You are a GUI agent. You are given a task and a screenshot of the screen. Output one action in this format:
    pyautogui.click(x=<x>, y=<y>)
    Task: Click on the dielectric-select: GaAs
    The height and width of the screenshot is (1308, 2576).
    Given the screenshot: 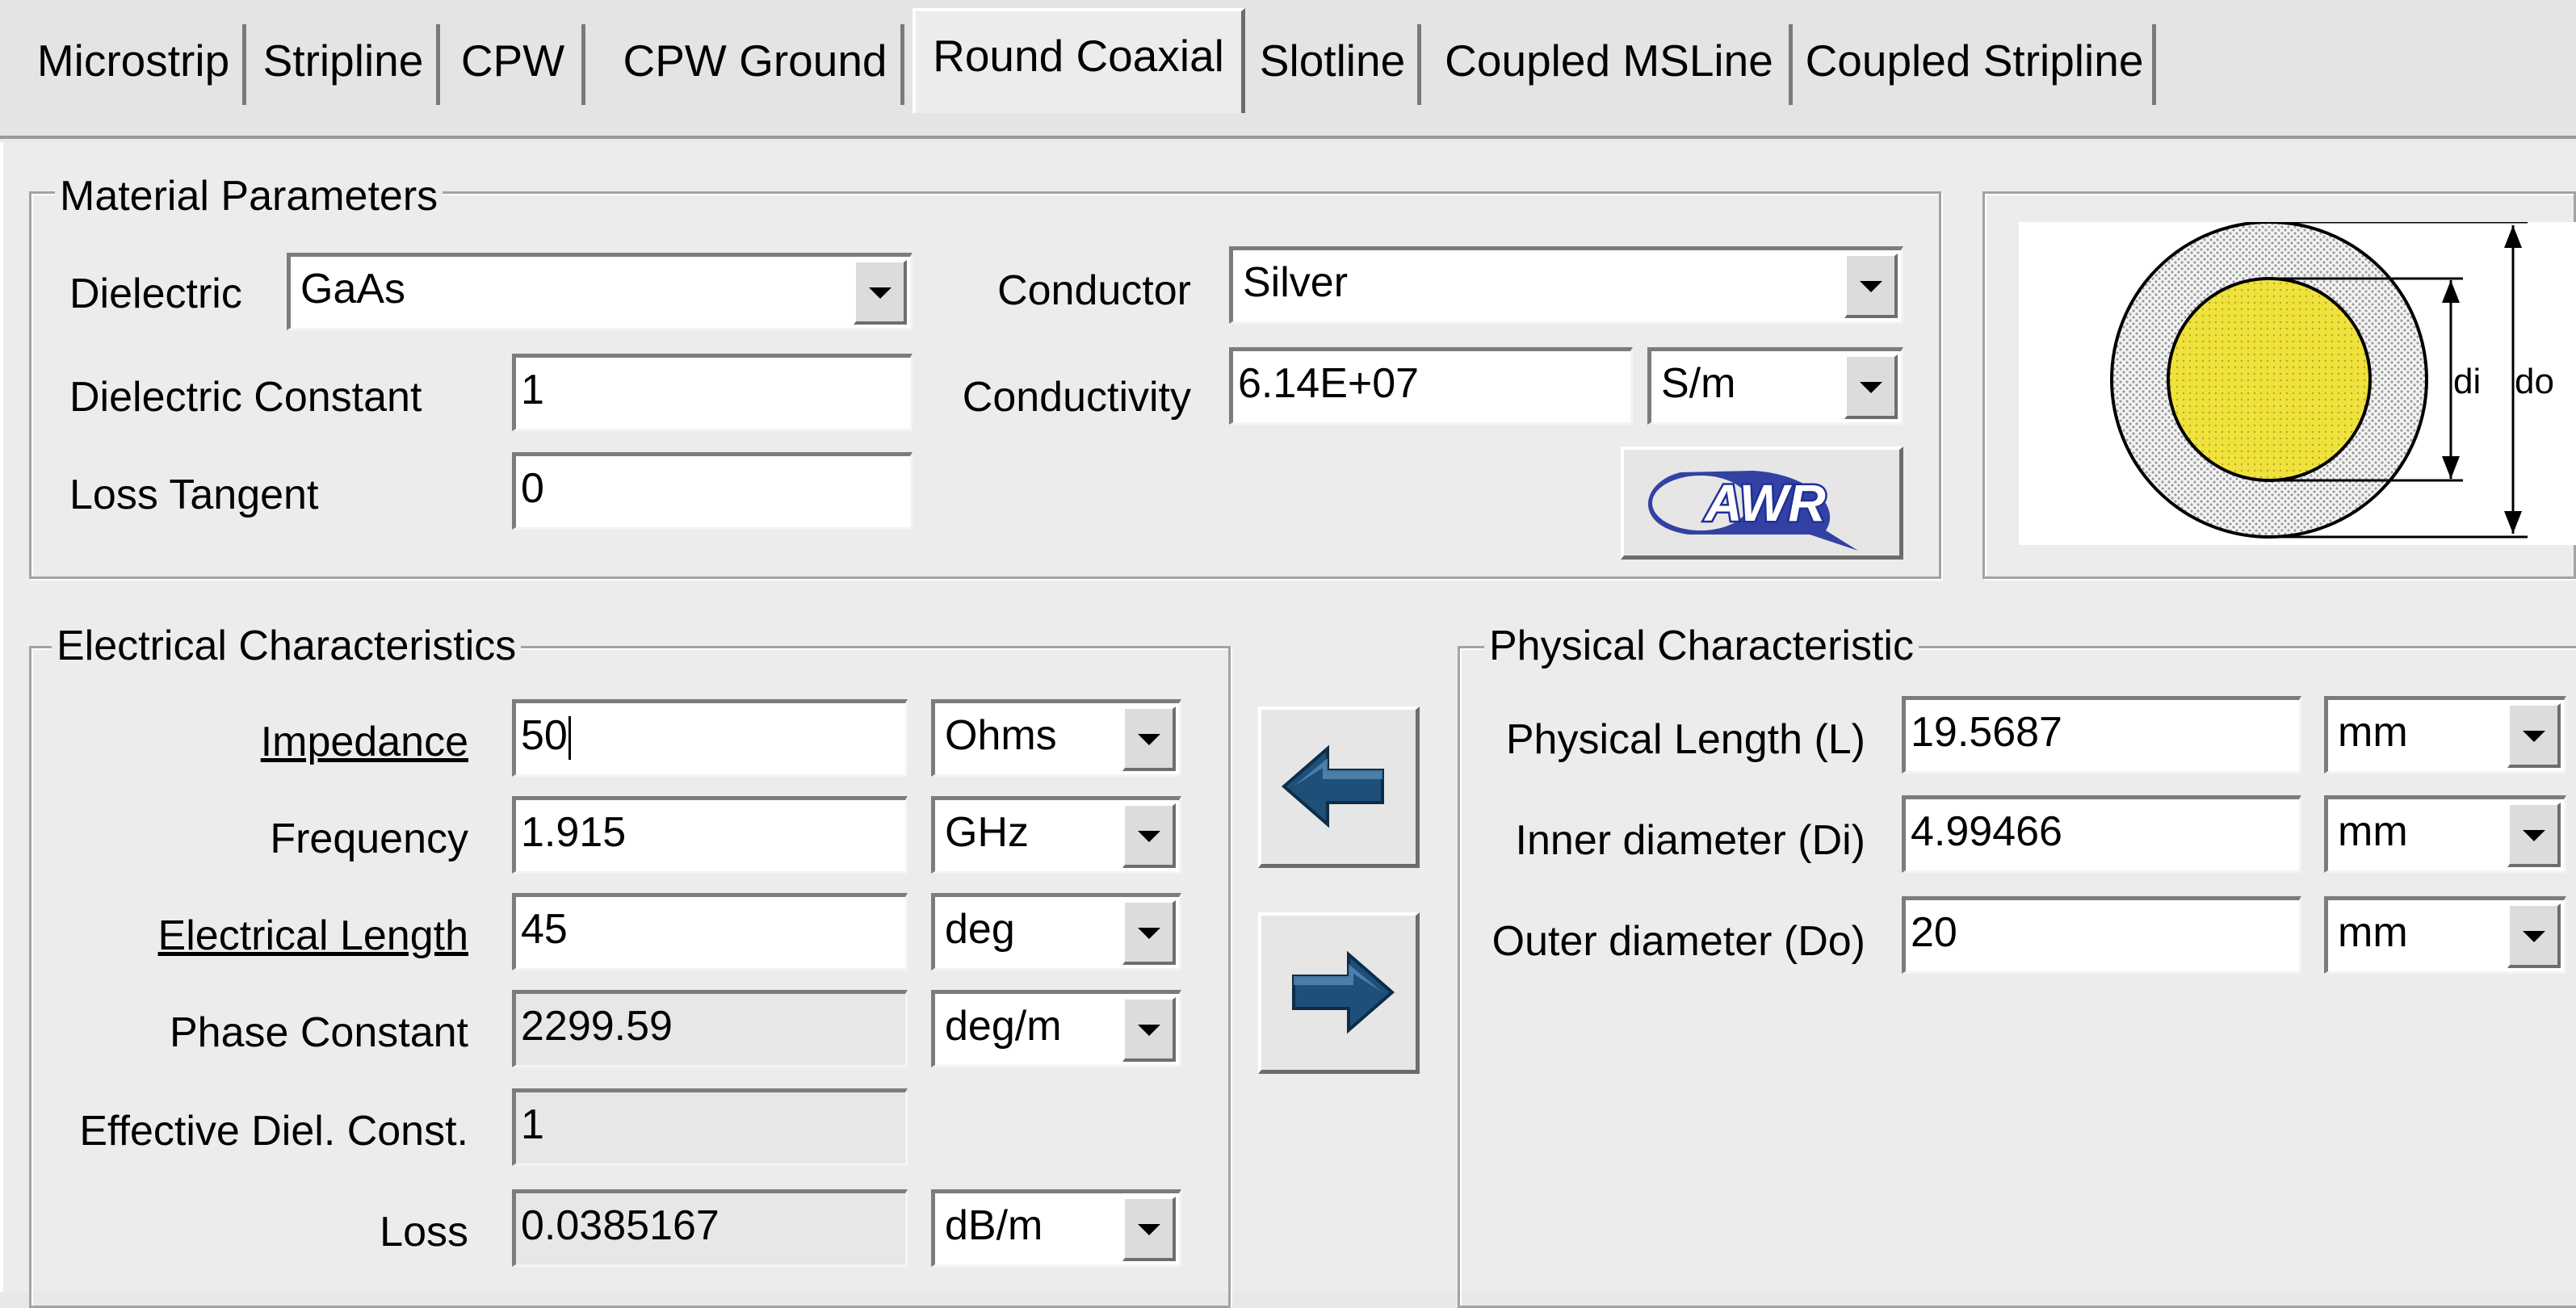 What is the action you would take?
    pyautogui.click(x=600, y=291)
    